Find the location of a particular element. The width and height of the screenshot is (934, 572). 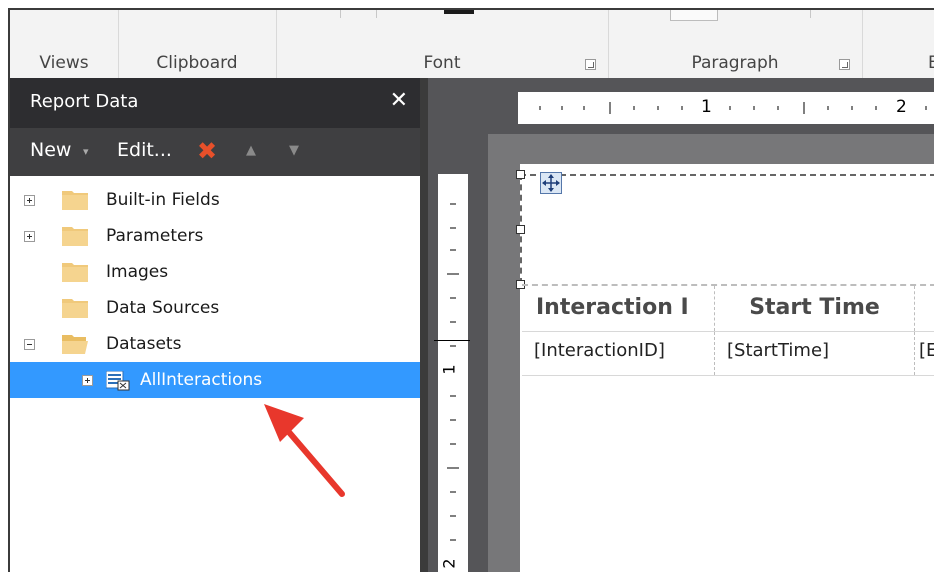

ribbon-group-font: Font is located at coordinates (442, 44).